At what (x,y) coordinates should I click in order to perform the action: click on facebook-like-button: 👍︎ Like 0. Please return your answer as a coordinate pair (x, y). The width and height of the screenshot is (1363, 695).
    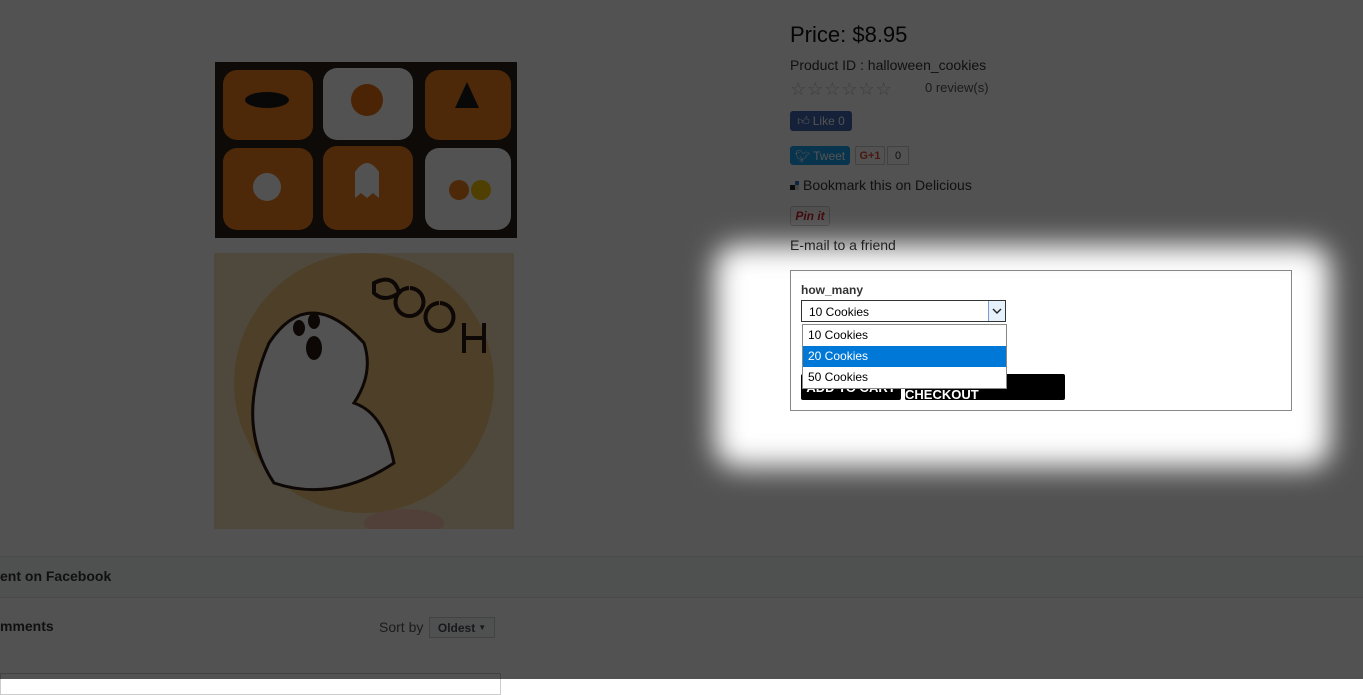
    Looking at the image, I should click on (821, 121).